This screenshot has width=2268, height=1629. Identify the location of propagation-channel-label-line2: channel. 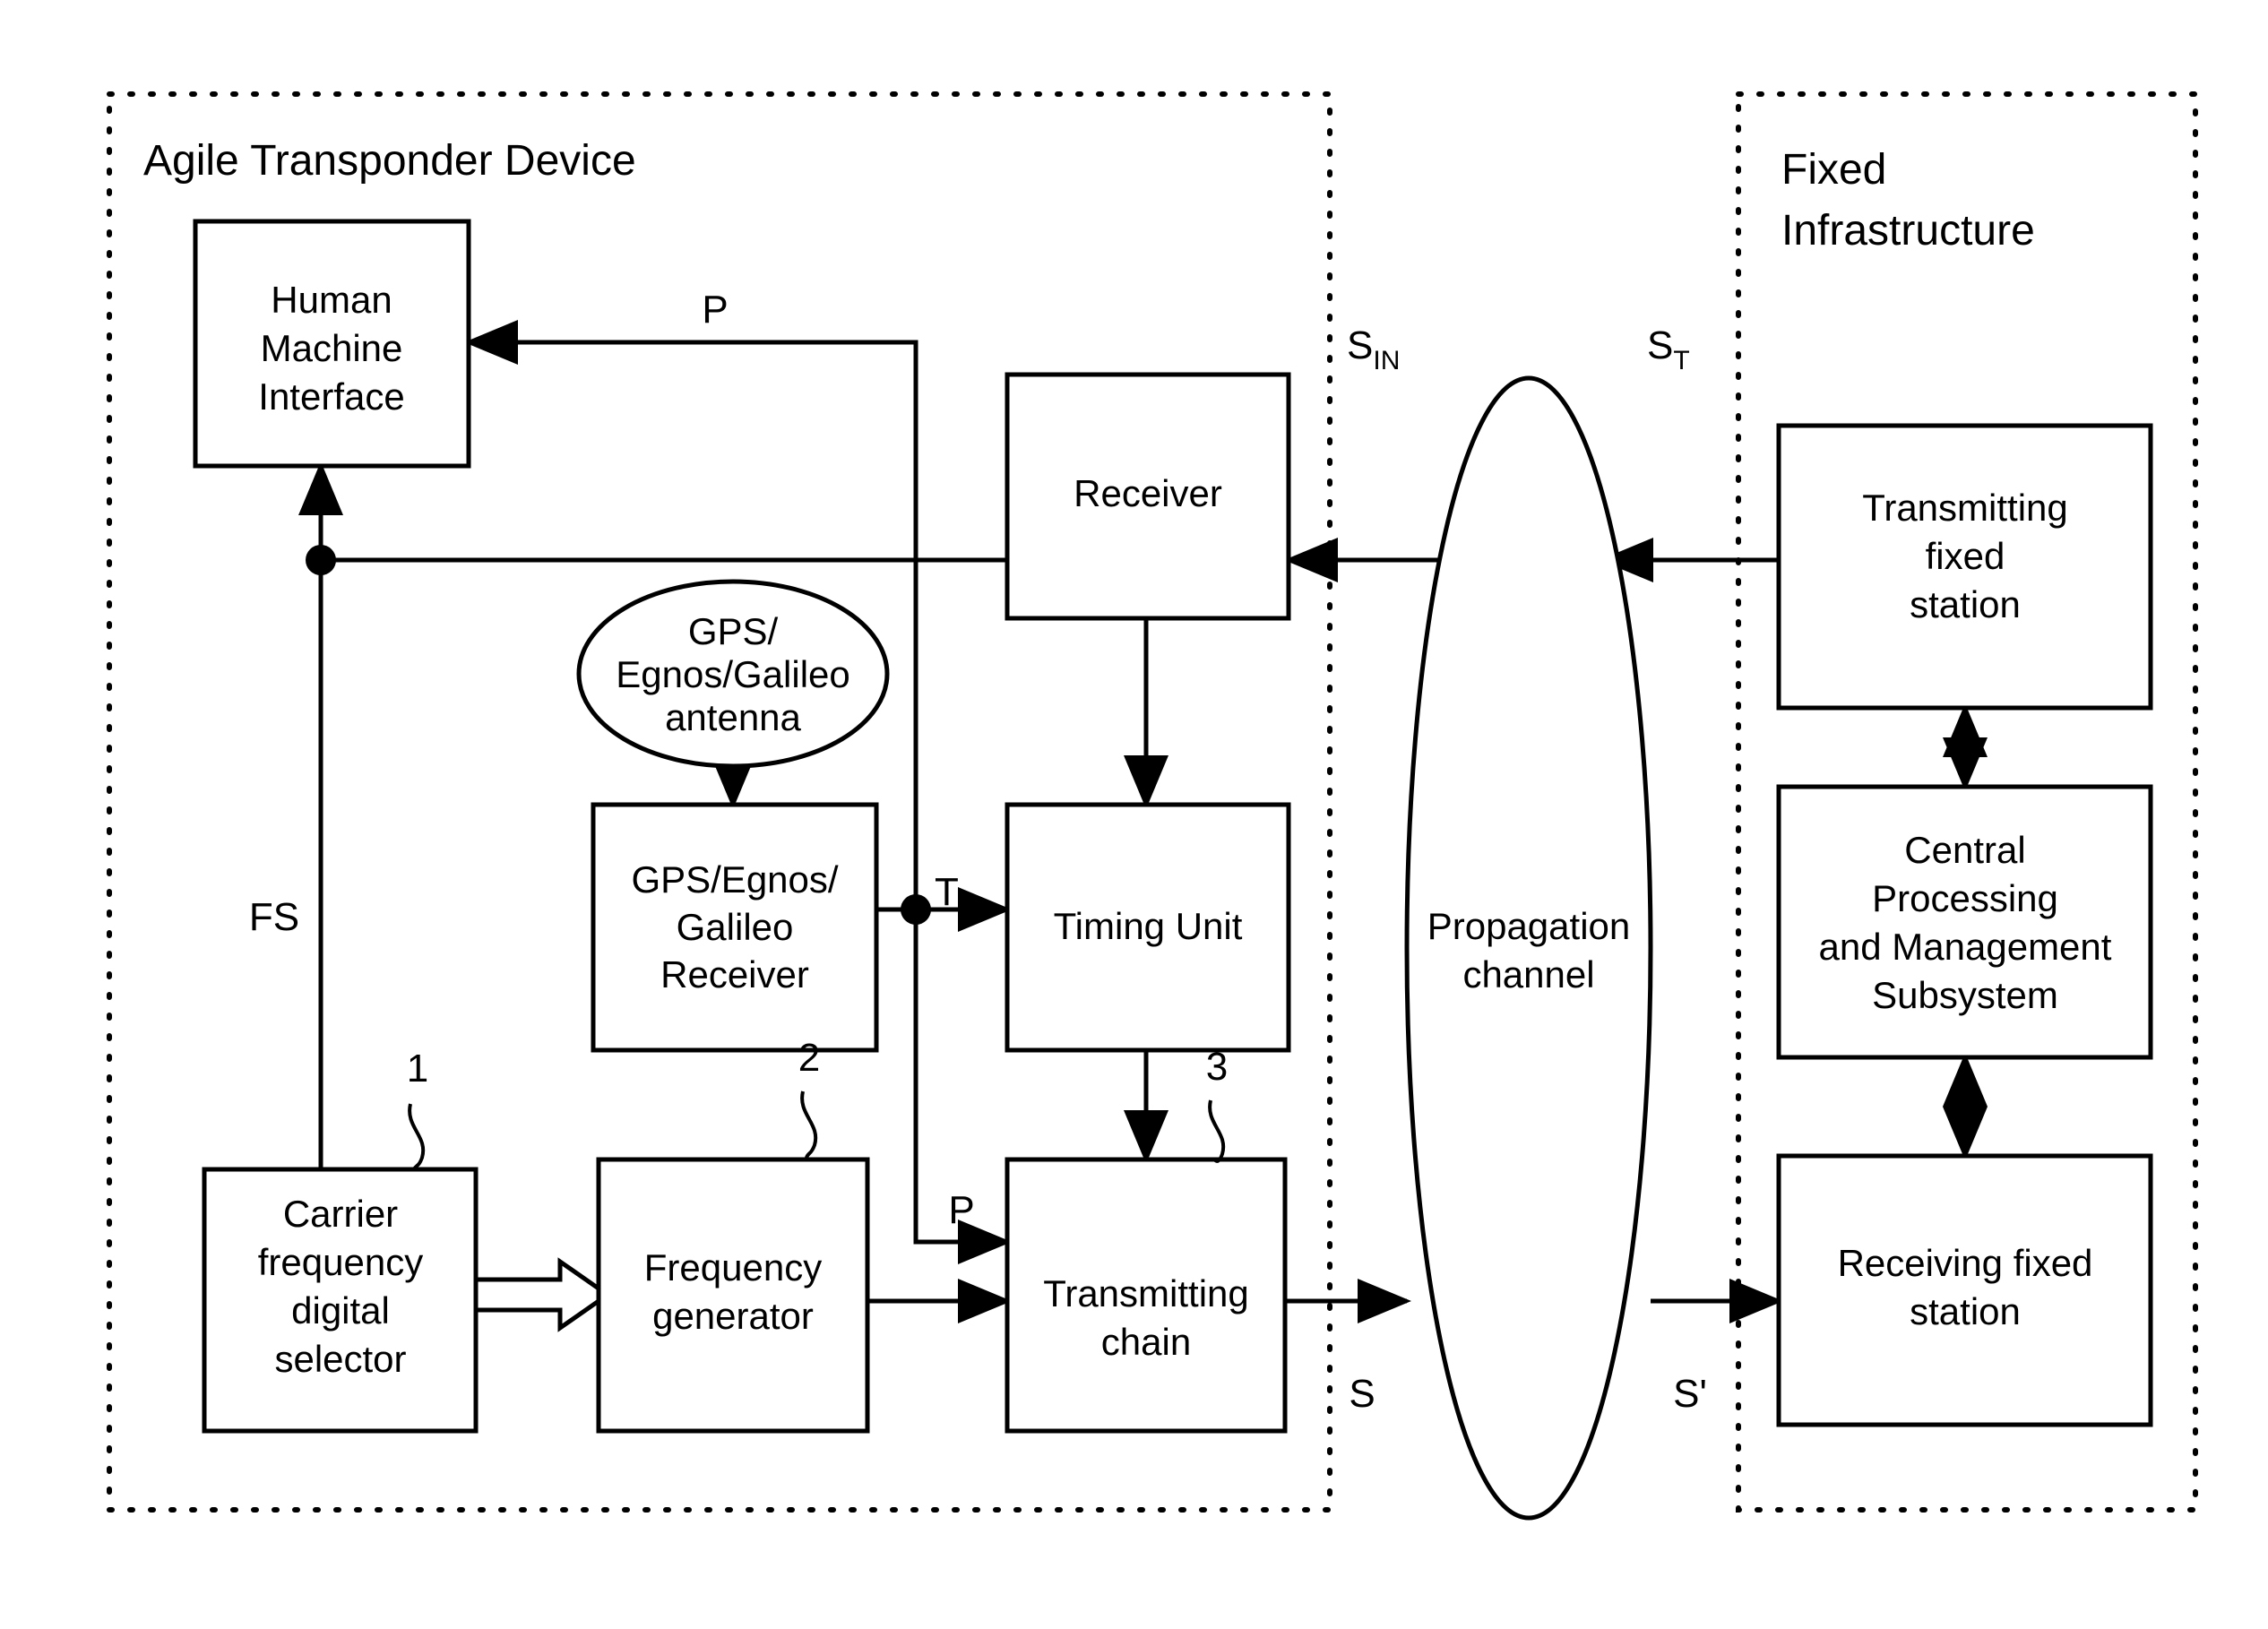
(1528, 974).